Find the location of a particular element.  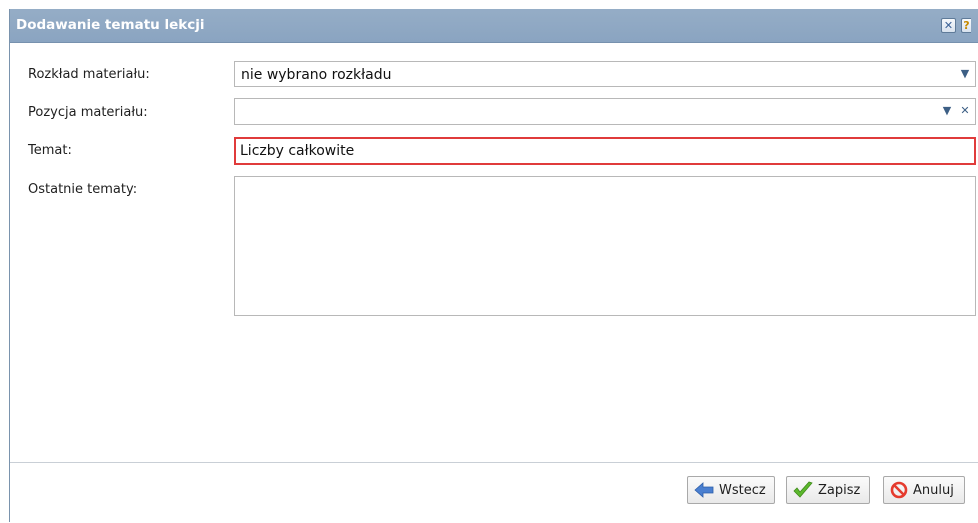

back-label: Wstecz is located at coordinates (742, 490).